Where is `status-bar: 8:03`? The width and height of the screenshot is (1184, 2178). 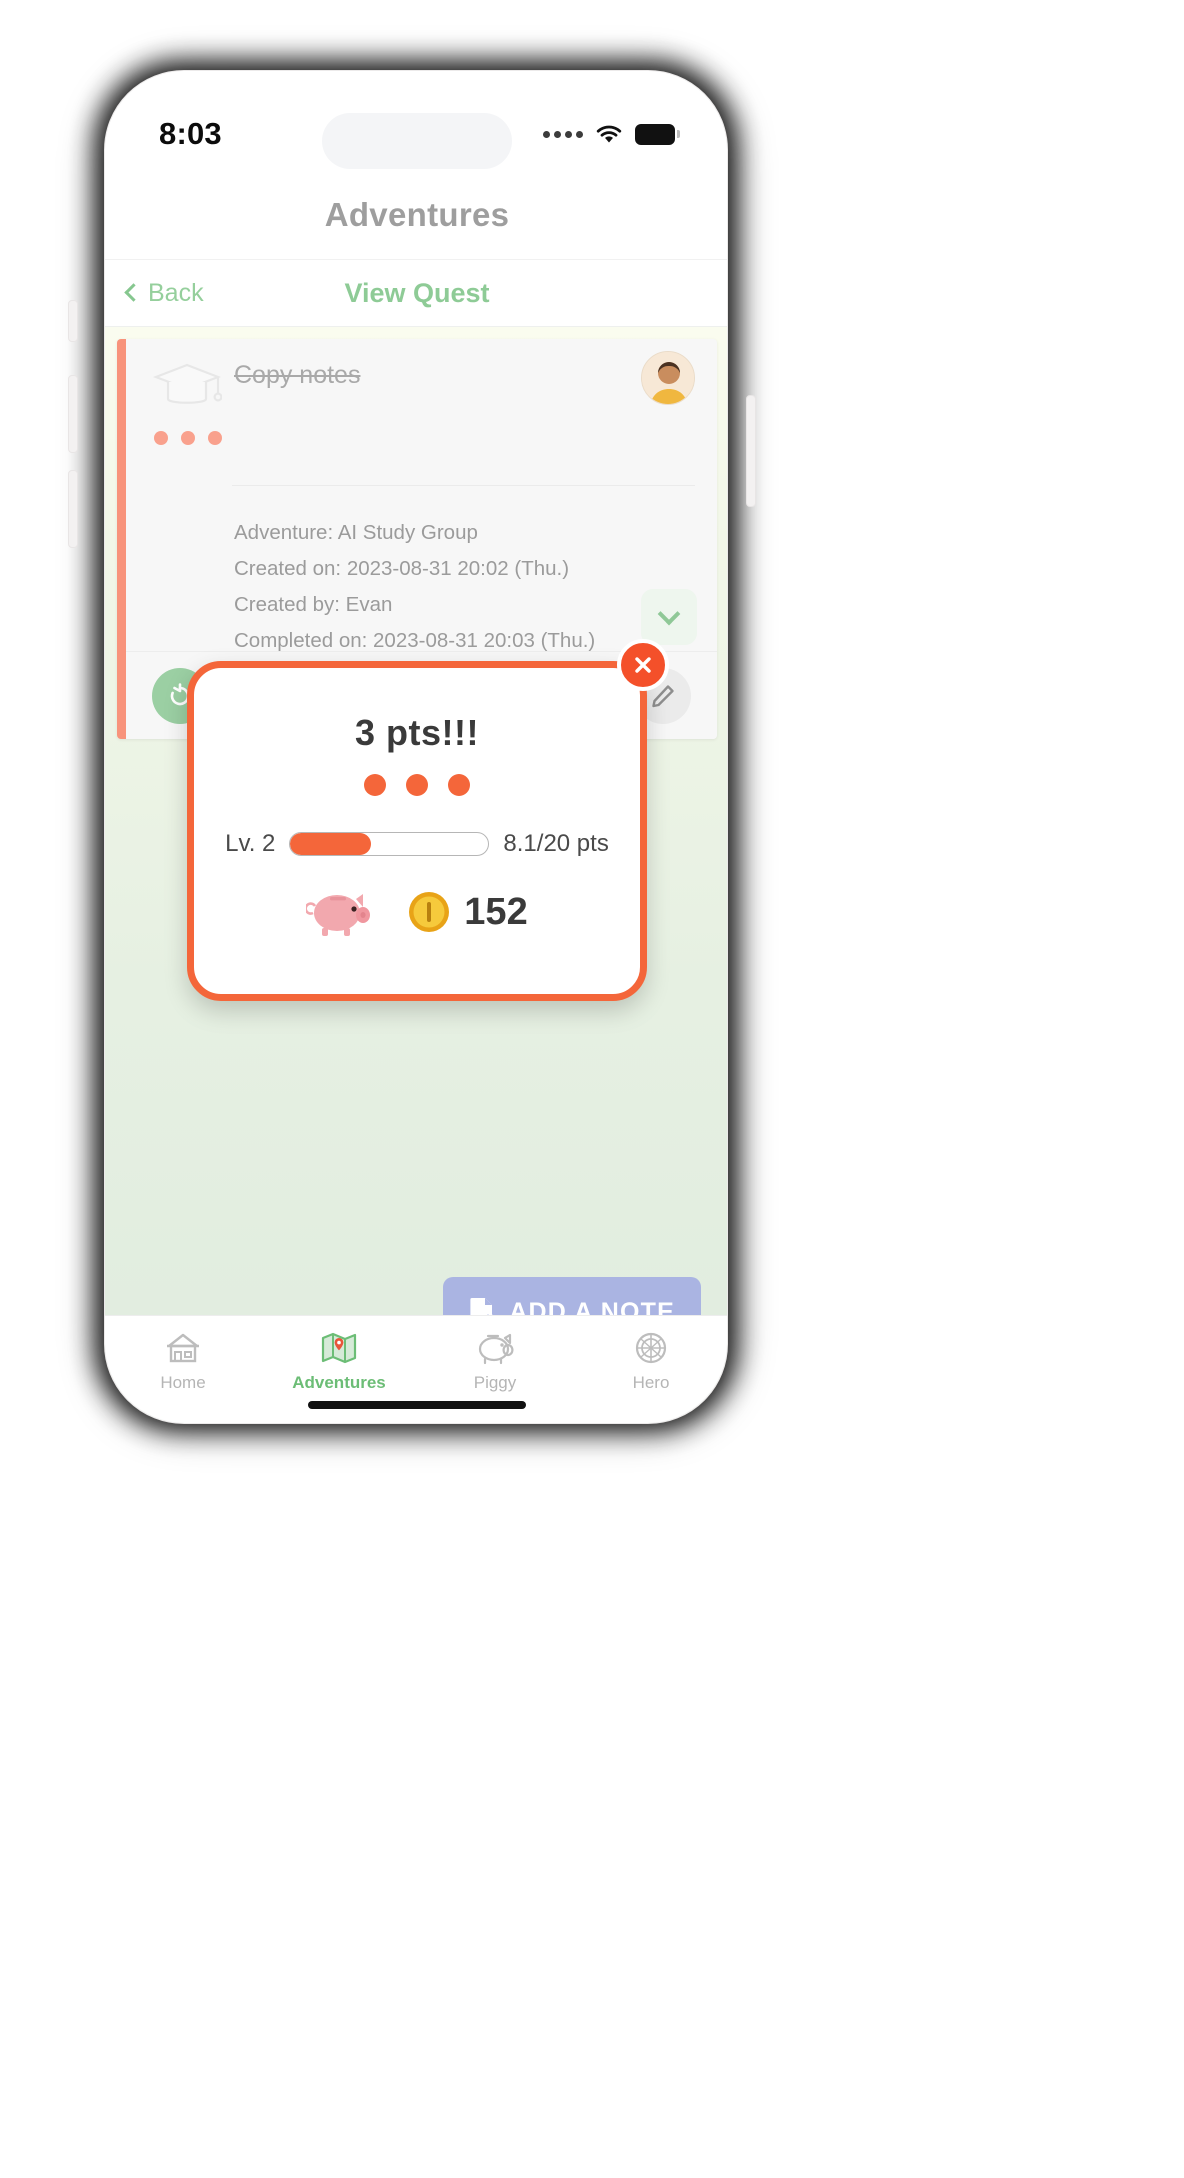
status-bar: 8:03 is located at coordinates (416, 121).